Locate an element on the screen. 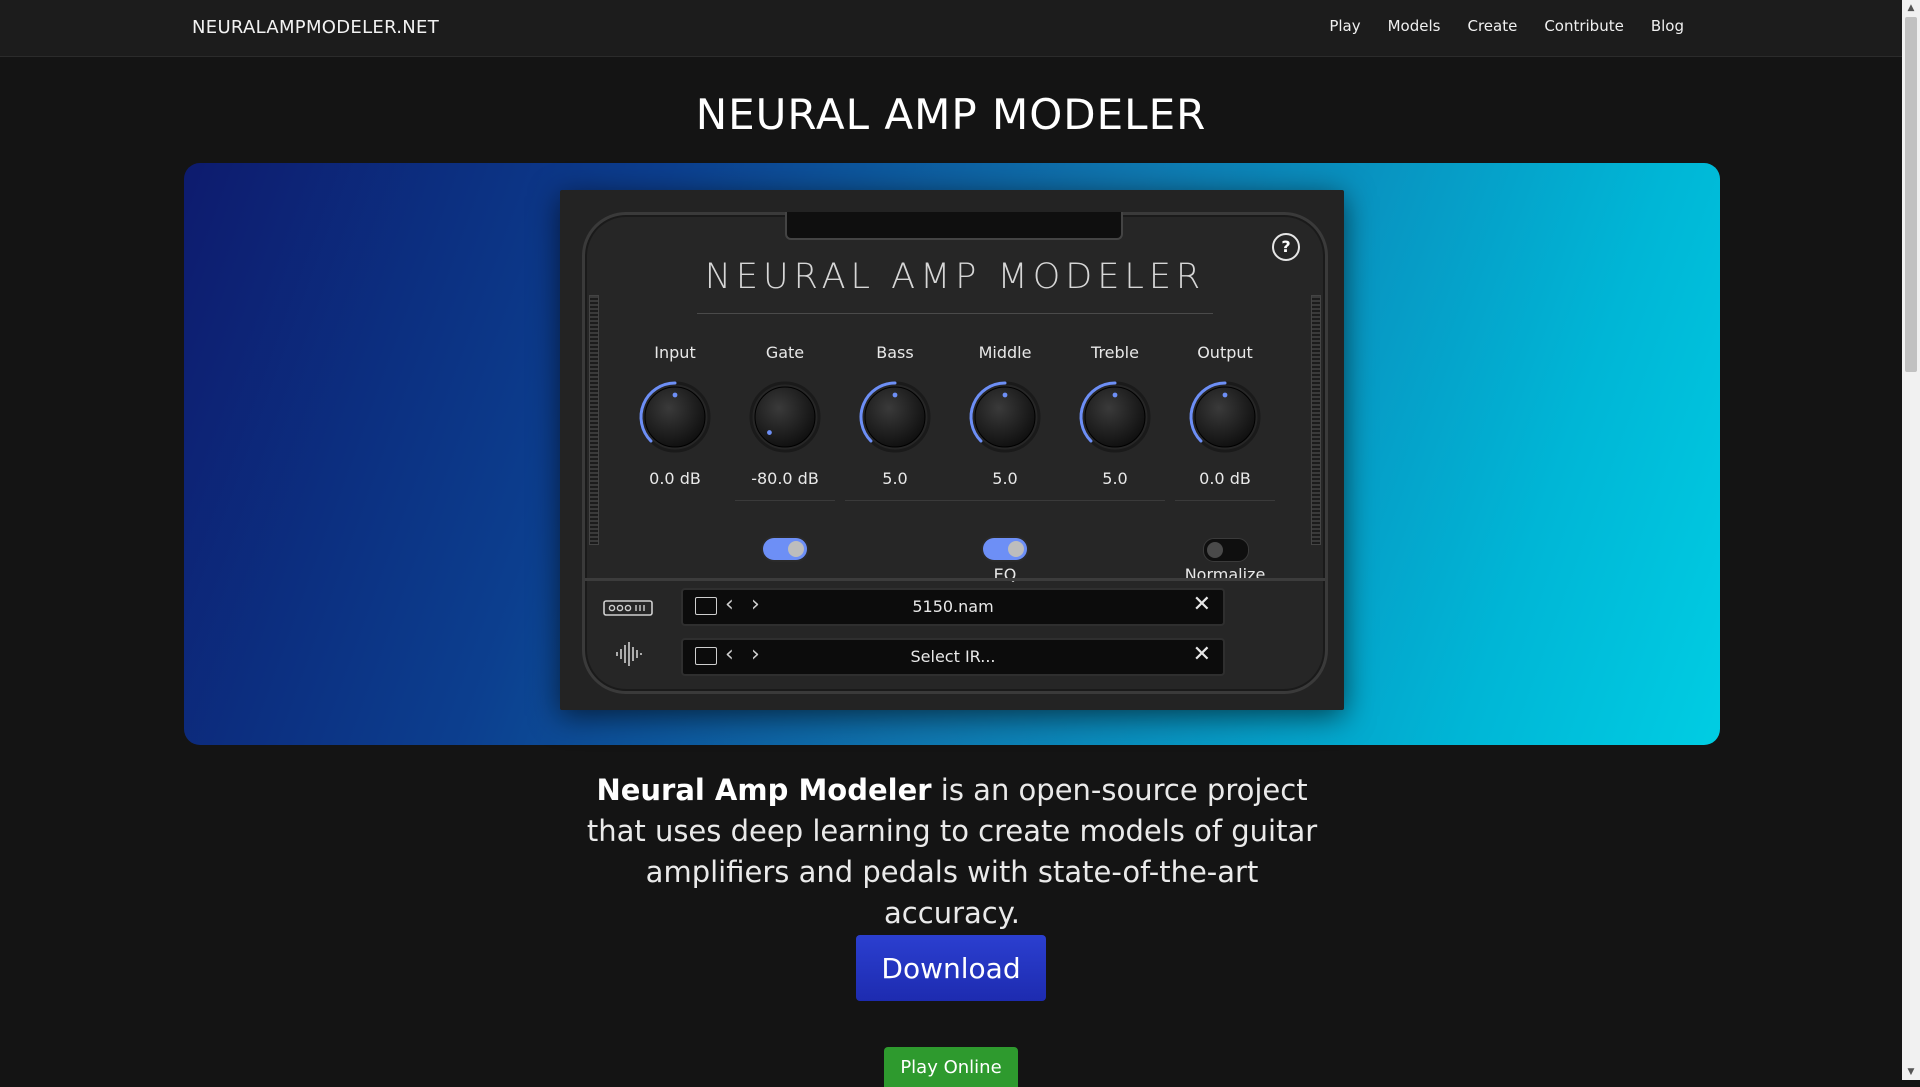  plugin-top-slot is located at coordinates (954, 226).